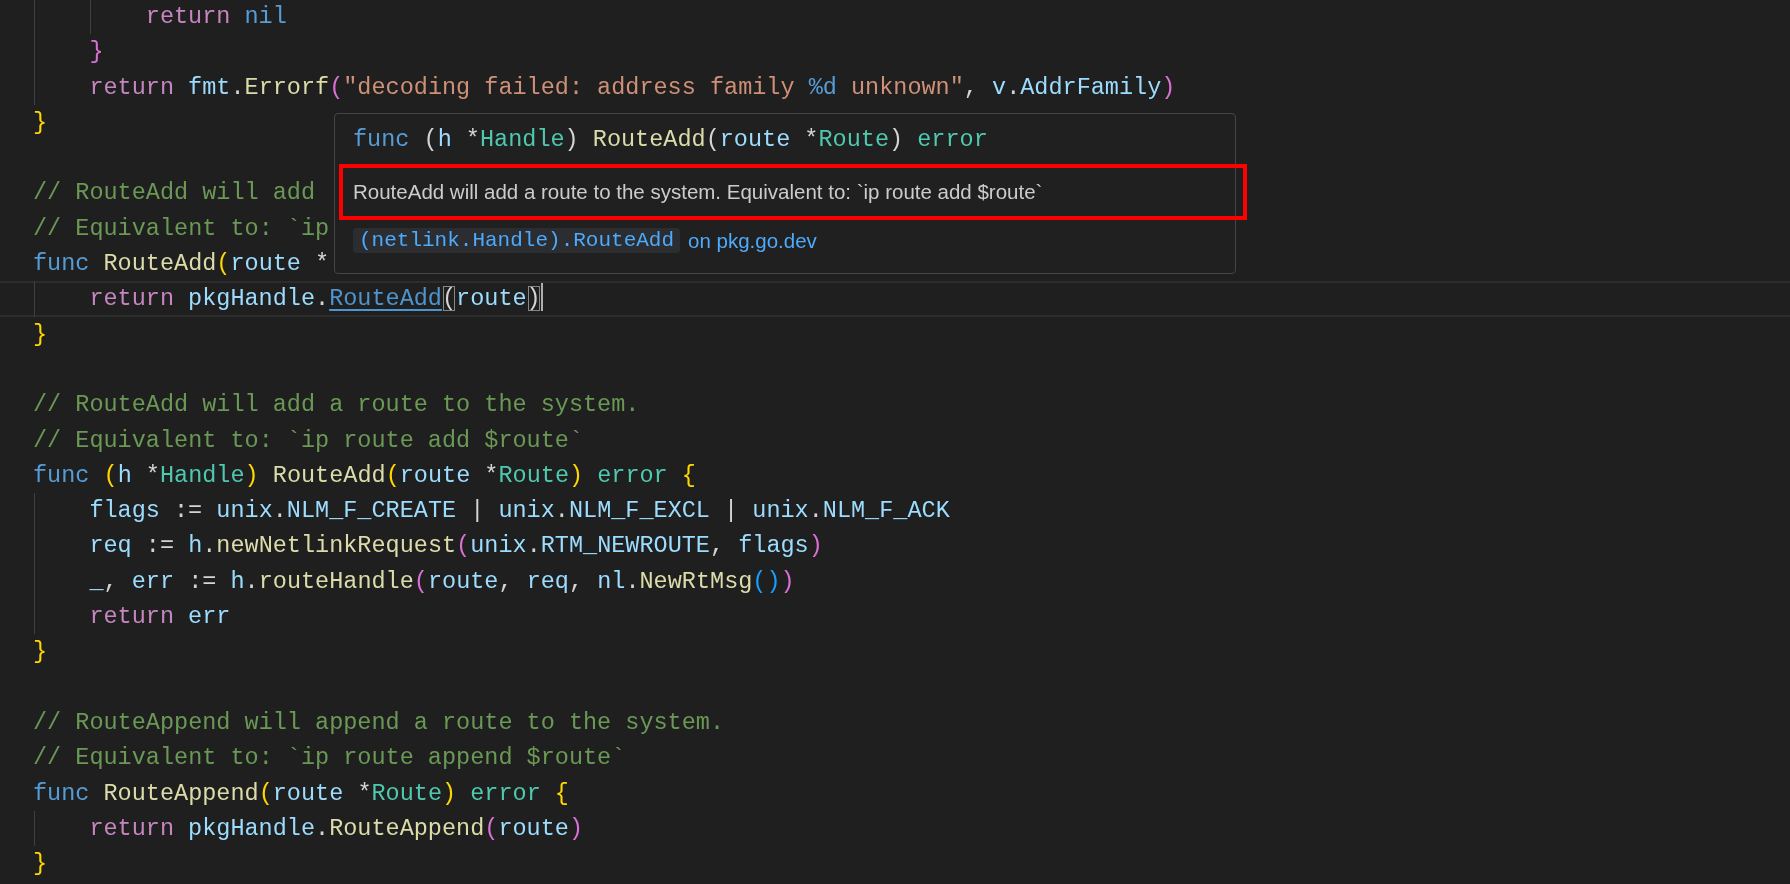  I want to click on code-line: func RouteAppend(route *Route) error {, so click(301, 793).